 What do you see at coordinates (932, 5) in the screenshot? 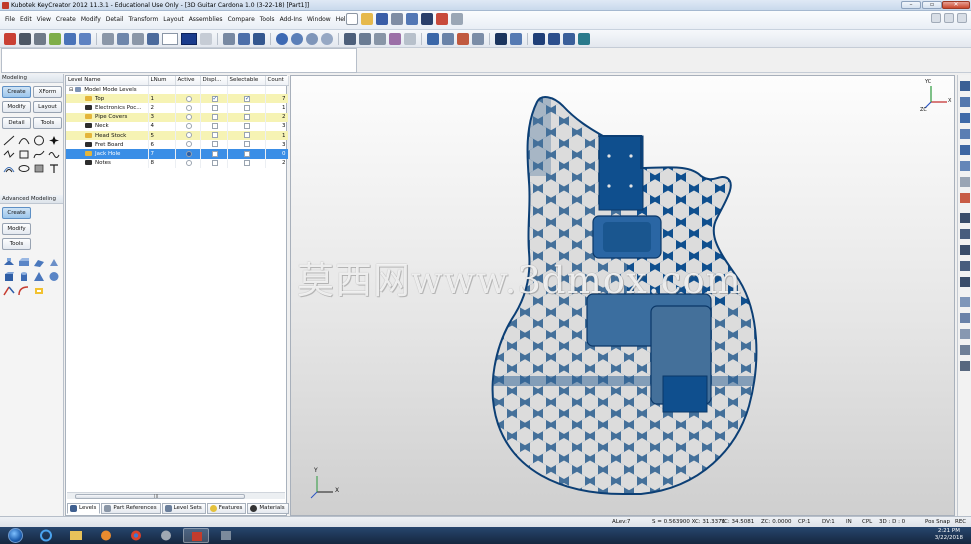
I see `maximize-button: ▫` at bounding box center [932, 5].